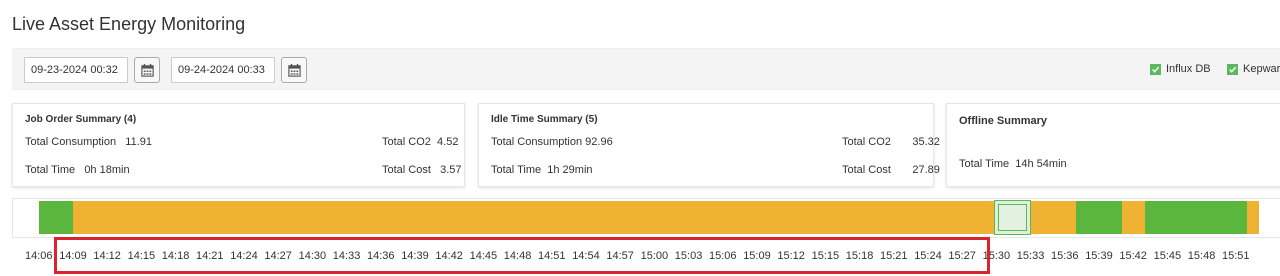 The image size is (1280, 276). Describe the element at coordinates (1113, 145) in the screenshot. I see `offline-summary-card: Offline Summary Total Time 14h 54min` at that location.